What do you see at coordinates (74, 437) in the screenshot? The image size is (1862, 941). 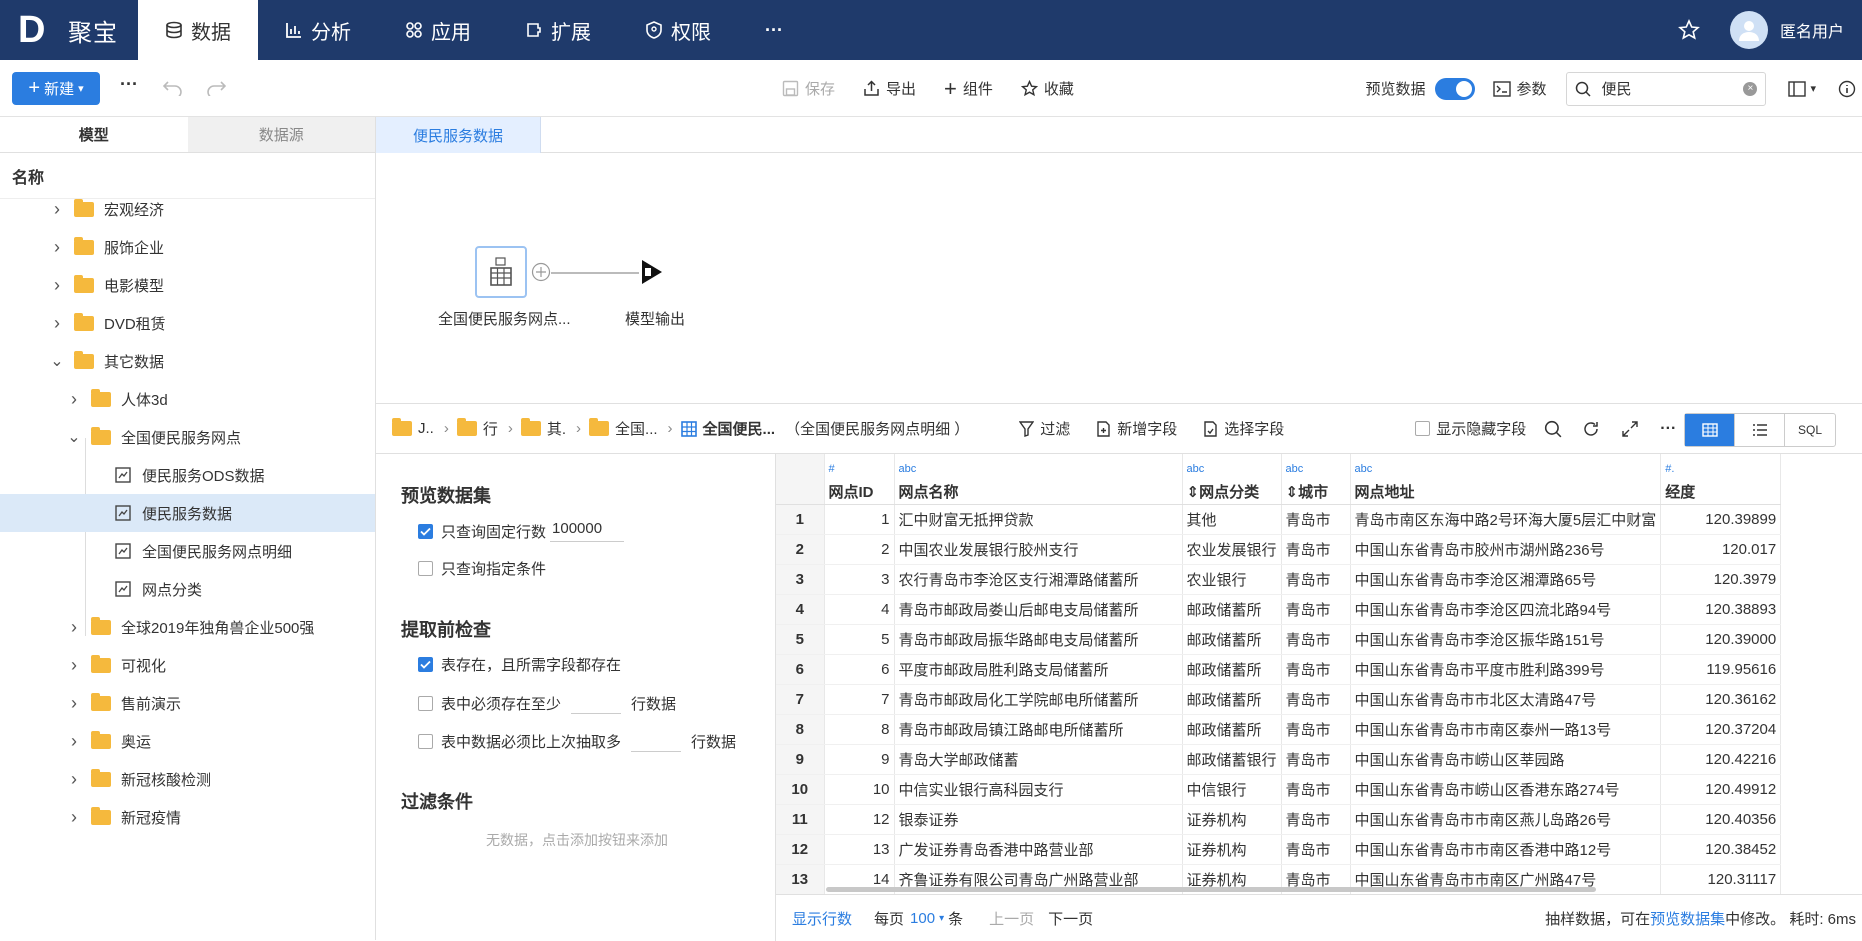 I see `chevron-down-icon: ⌄` at bounding box center [74, 437].